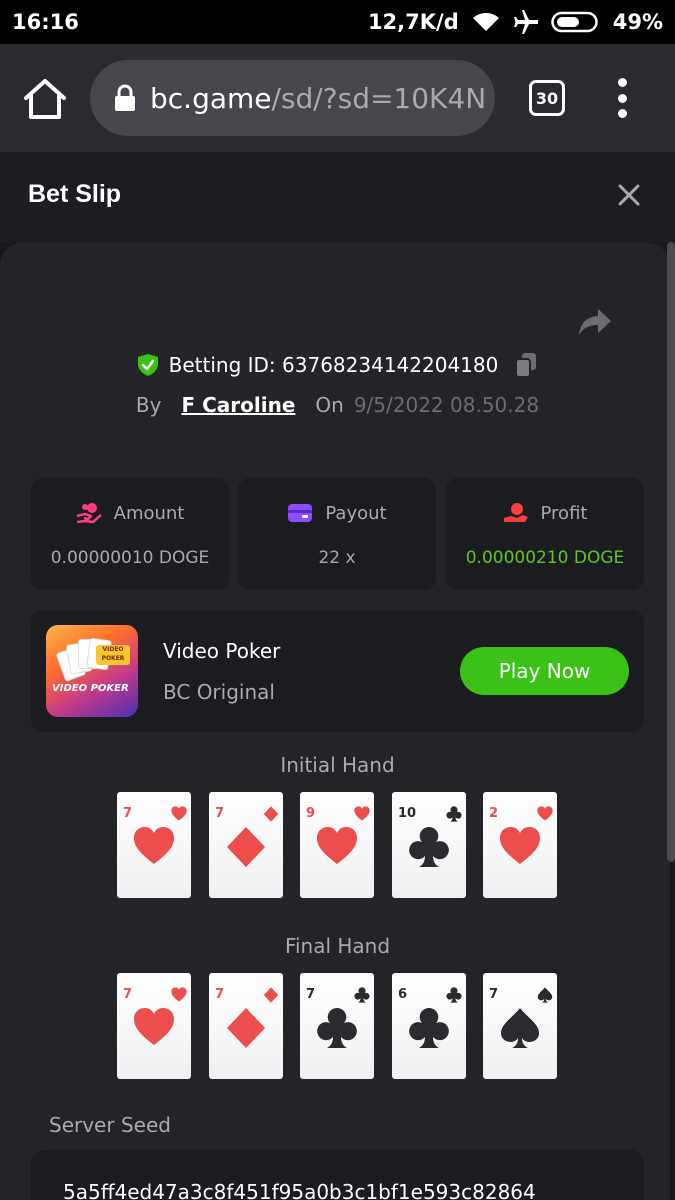 The width and height of the screenshot is (675, 1200). What do you see at coordinates (356, 513) in the screenshot?
I see `payout-label: Payout` at bounding box center [356, 513].